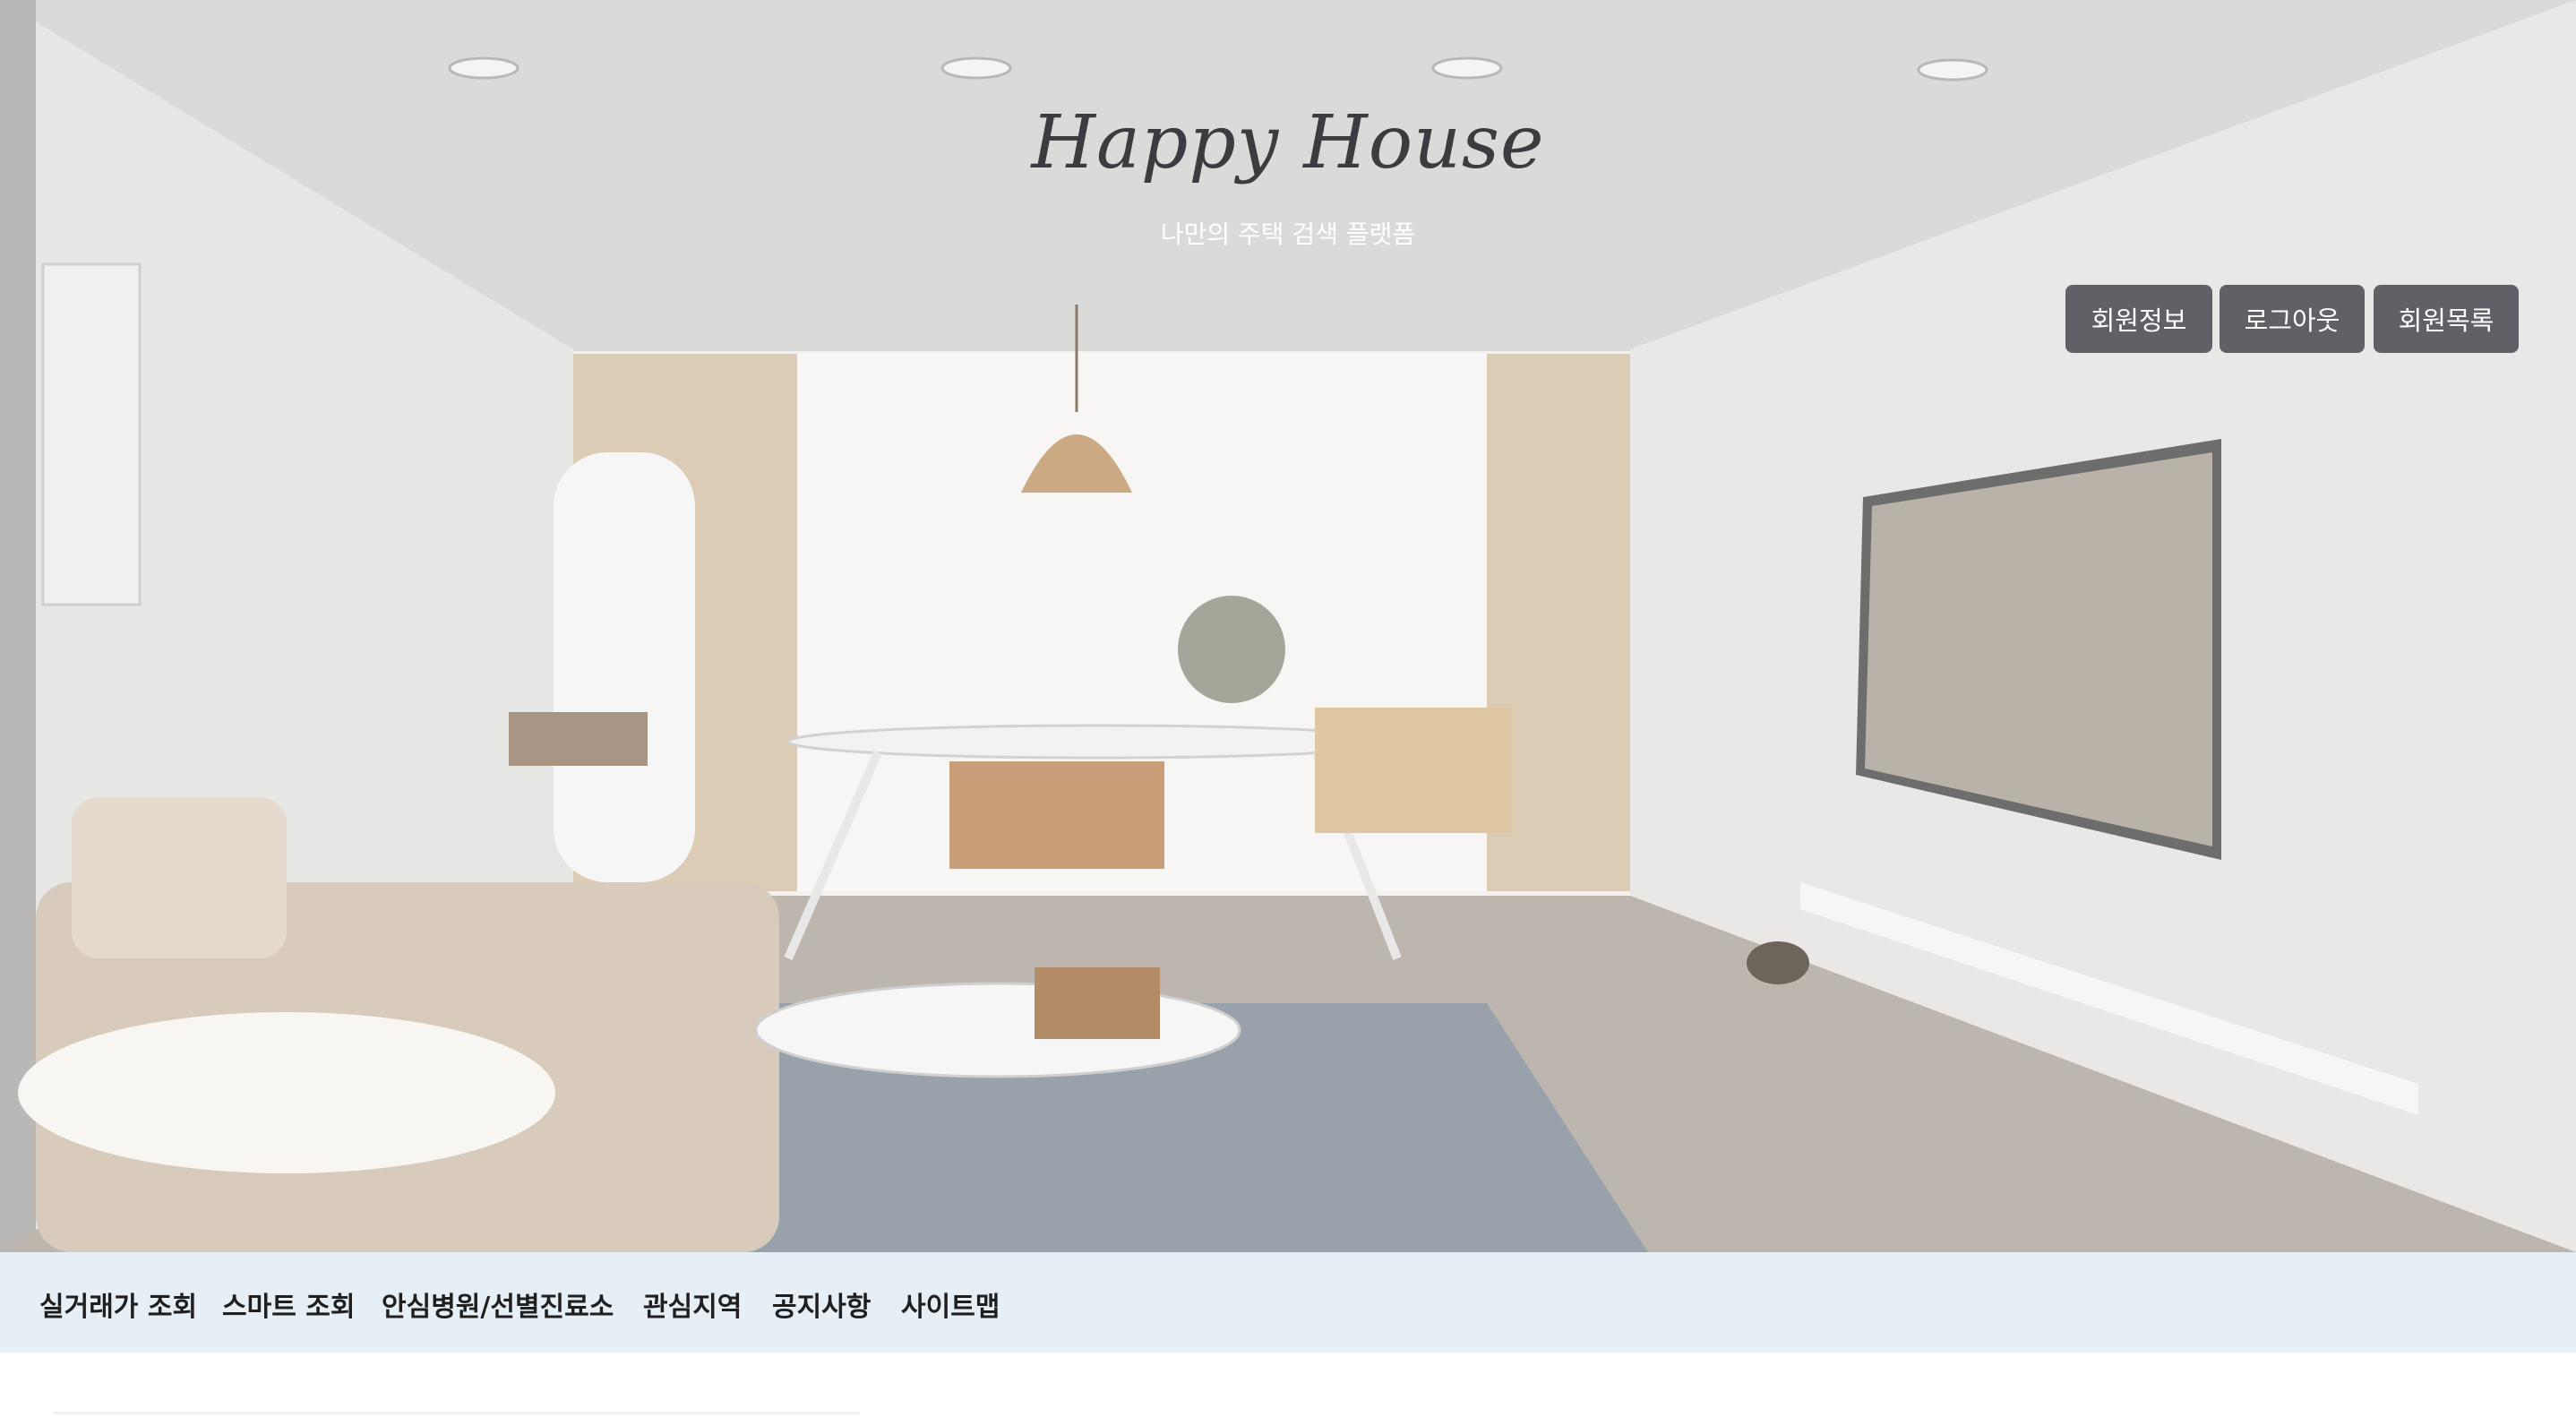 Image resolution: width=2576 pixels, height=1417 pixels. I want to click on nav-item-real-price-search: 실거래가 조회, so click(118, 1304).